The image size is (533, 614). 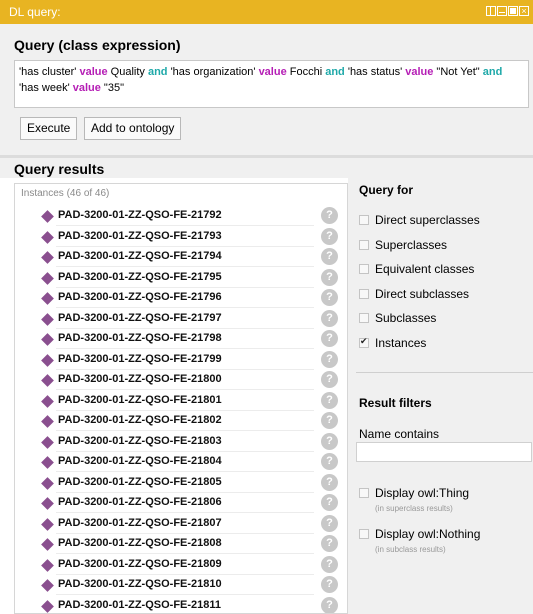 I want to click on result-row: PAD-3200-01-ZZ-QSO-FE-21805?, so click(x=181, y=483).